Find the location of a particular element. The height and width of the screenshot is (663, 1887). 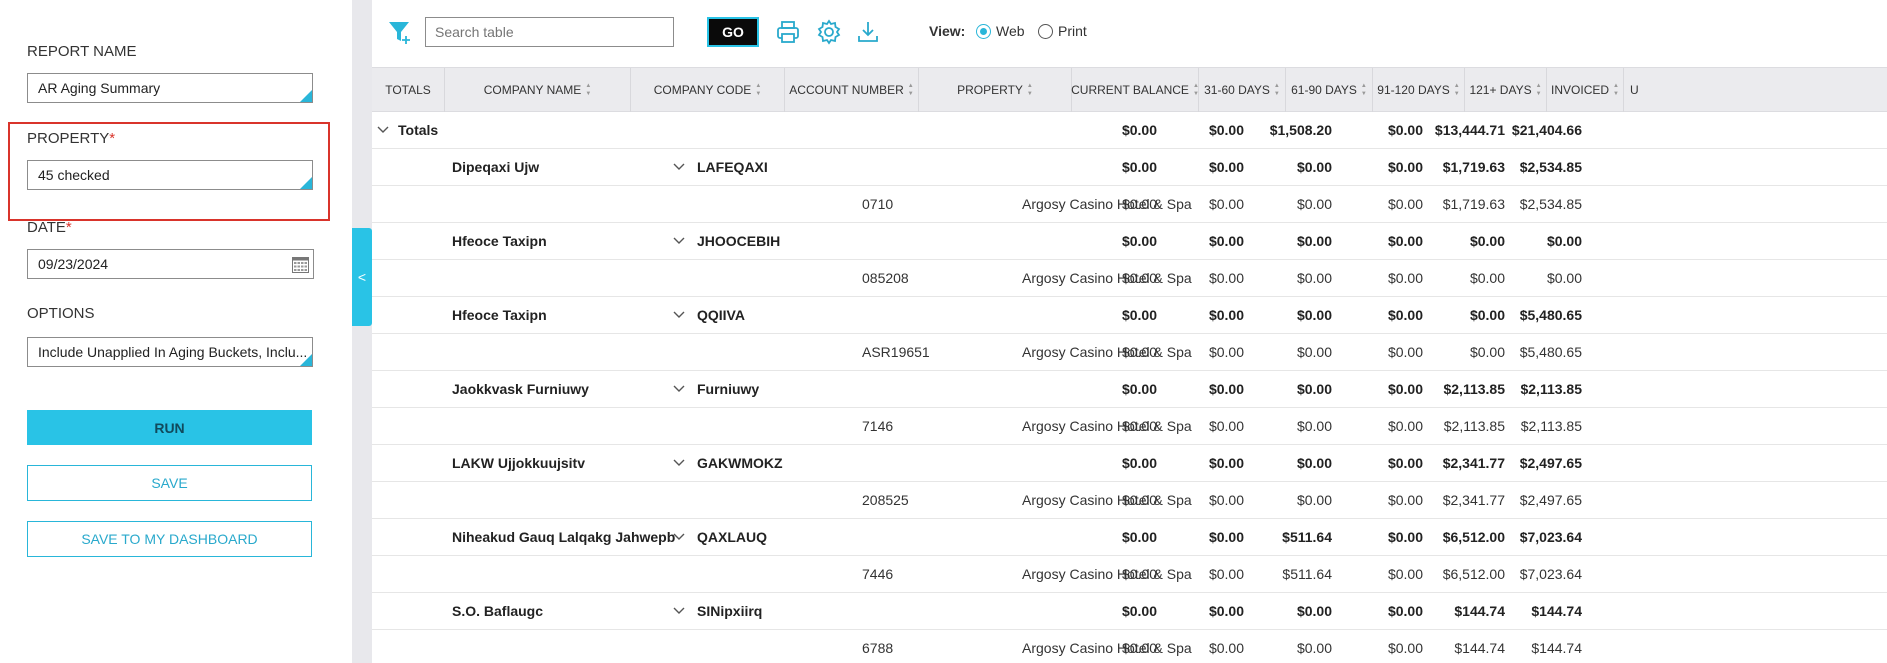

company-code-cell: QQIIVA is located at coordinates (721, 315).